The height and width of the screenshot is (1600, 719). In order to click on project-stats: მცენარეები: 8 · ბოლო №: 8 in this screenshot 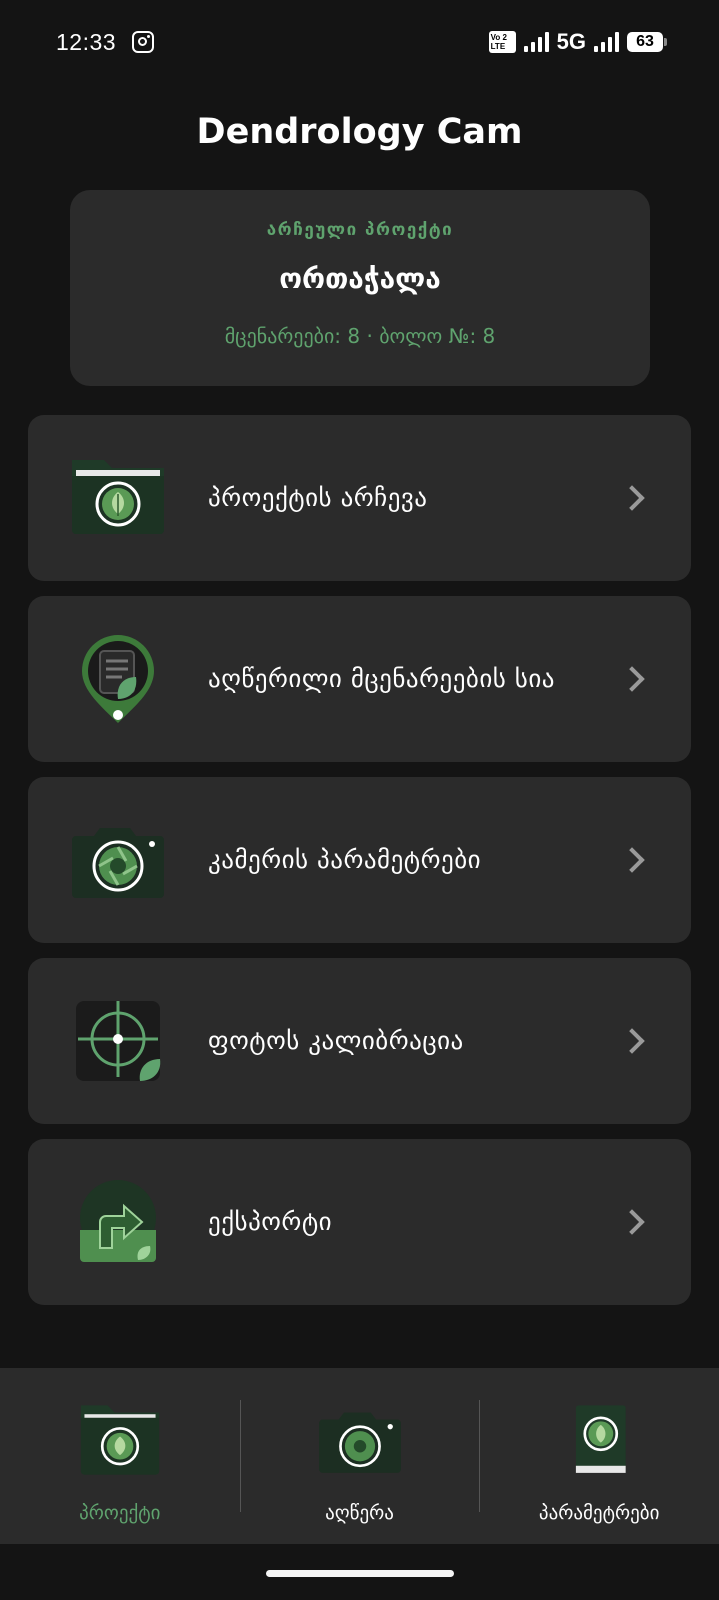, I will do `click(360, 336)`.